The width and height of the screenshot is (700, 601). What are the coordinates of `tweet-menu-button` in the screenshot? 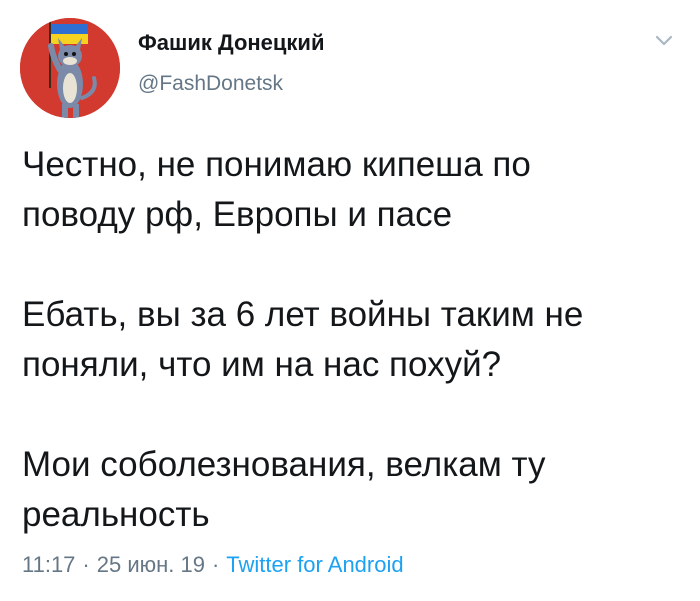 It's located at (664, 40).